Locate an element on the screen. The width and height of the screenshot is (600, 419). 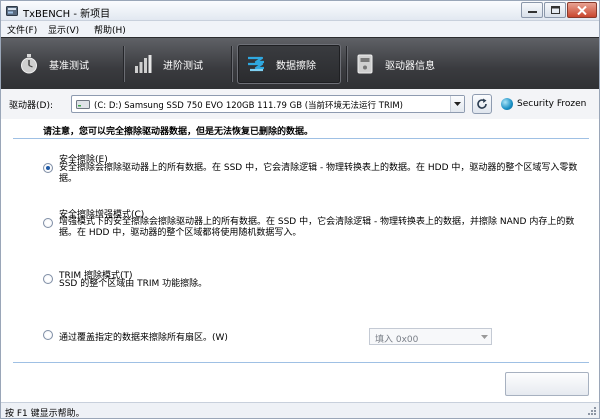
secure-erase-radio is located at coordinates (48, 168).